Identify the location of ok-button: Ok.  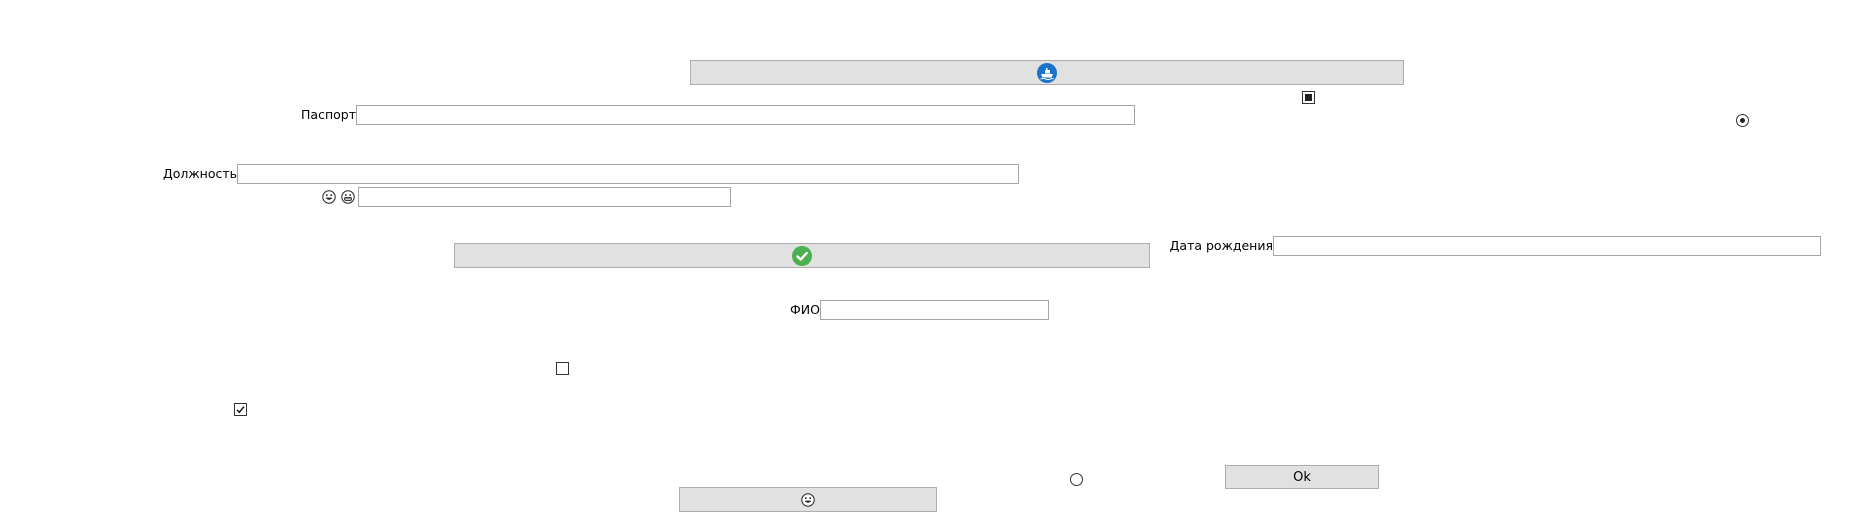
(1302, 477).